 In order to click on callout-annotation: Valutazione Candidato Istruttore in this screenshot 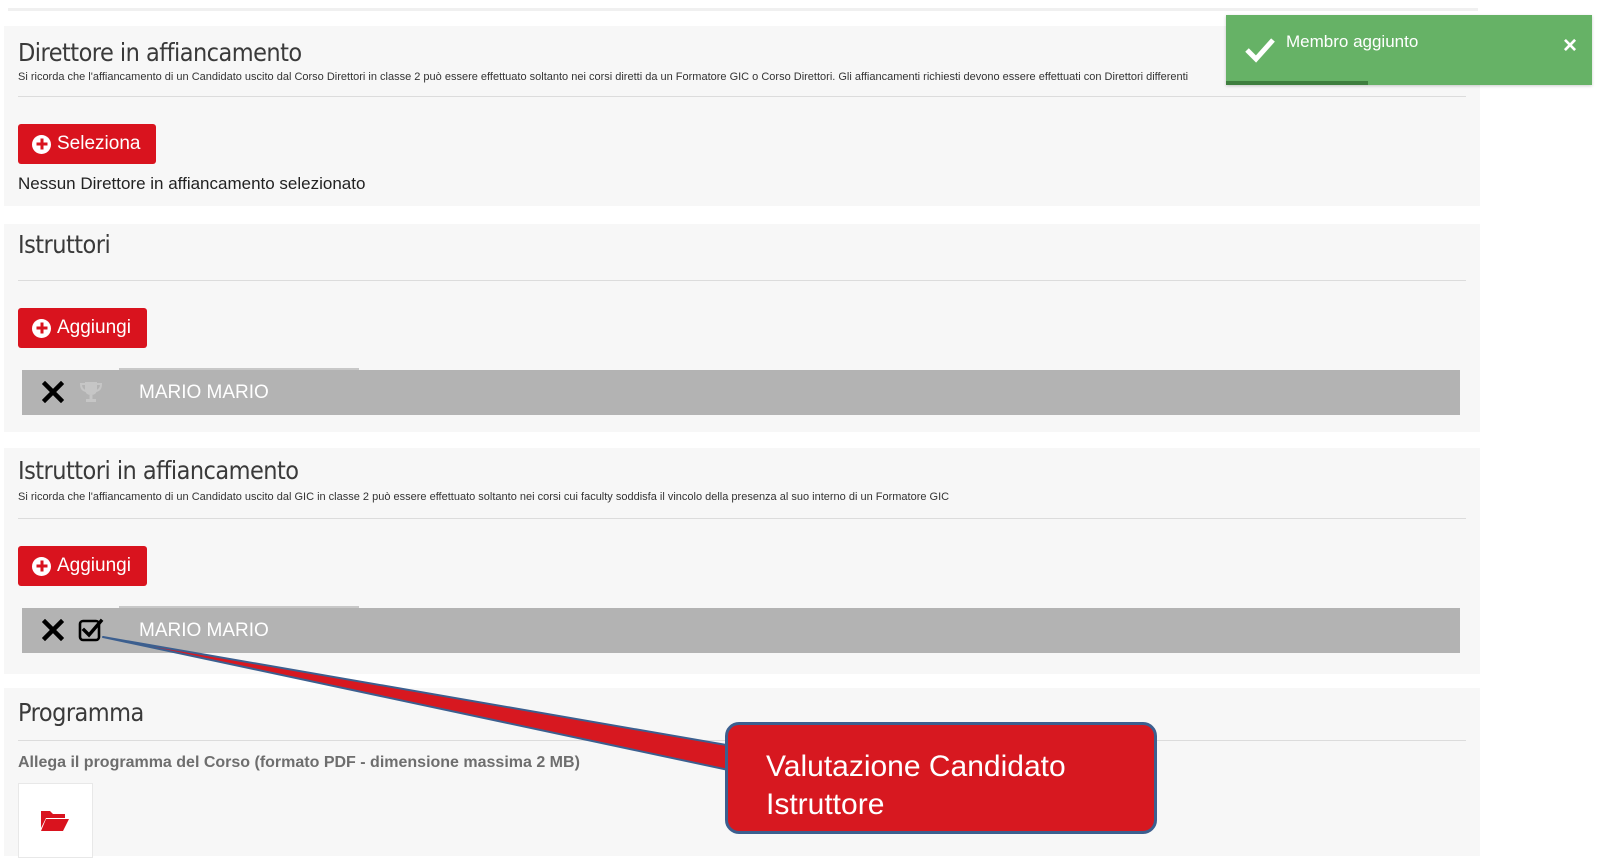, I will do `click(941, 778)`.